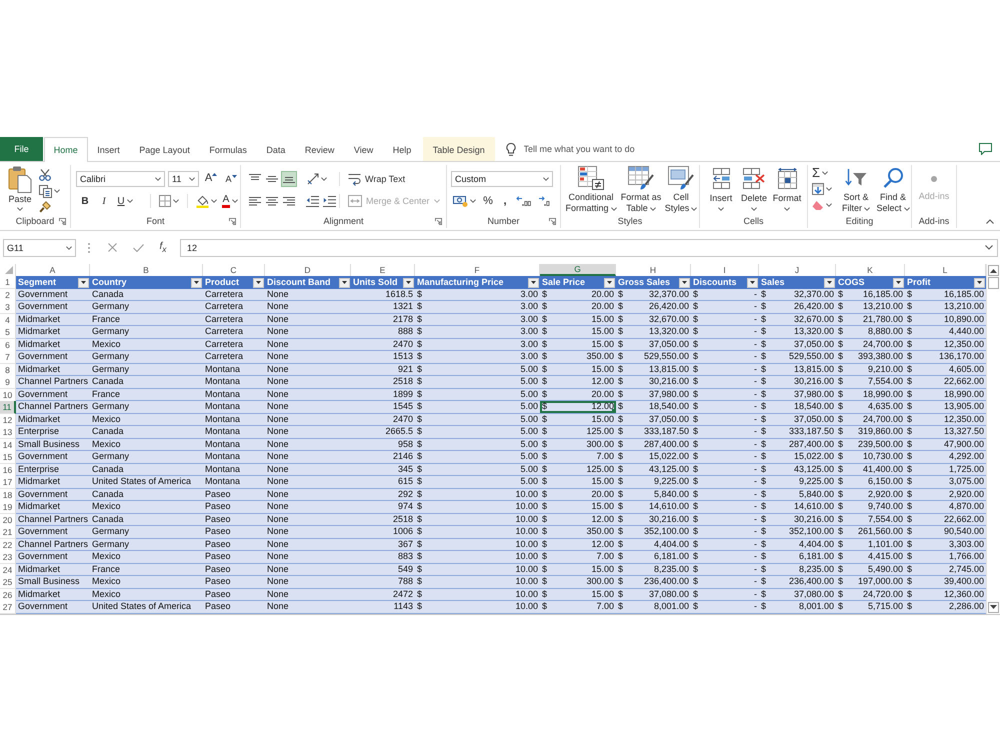  What do you see at coordinates (8, 607) in the screenshot?
I see `row-number: 27` at bounding box center [8, 607].